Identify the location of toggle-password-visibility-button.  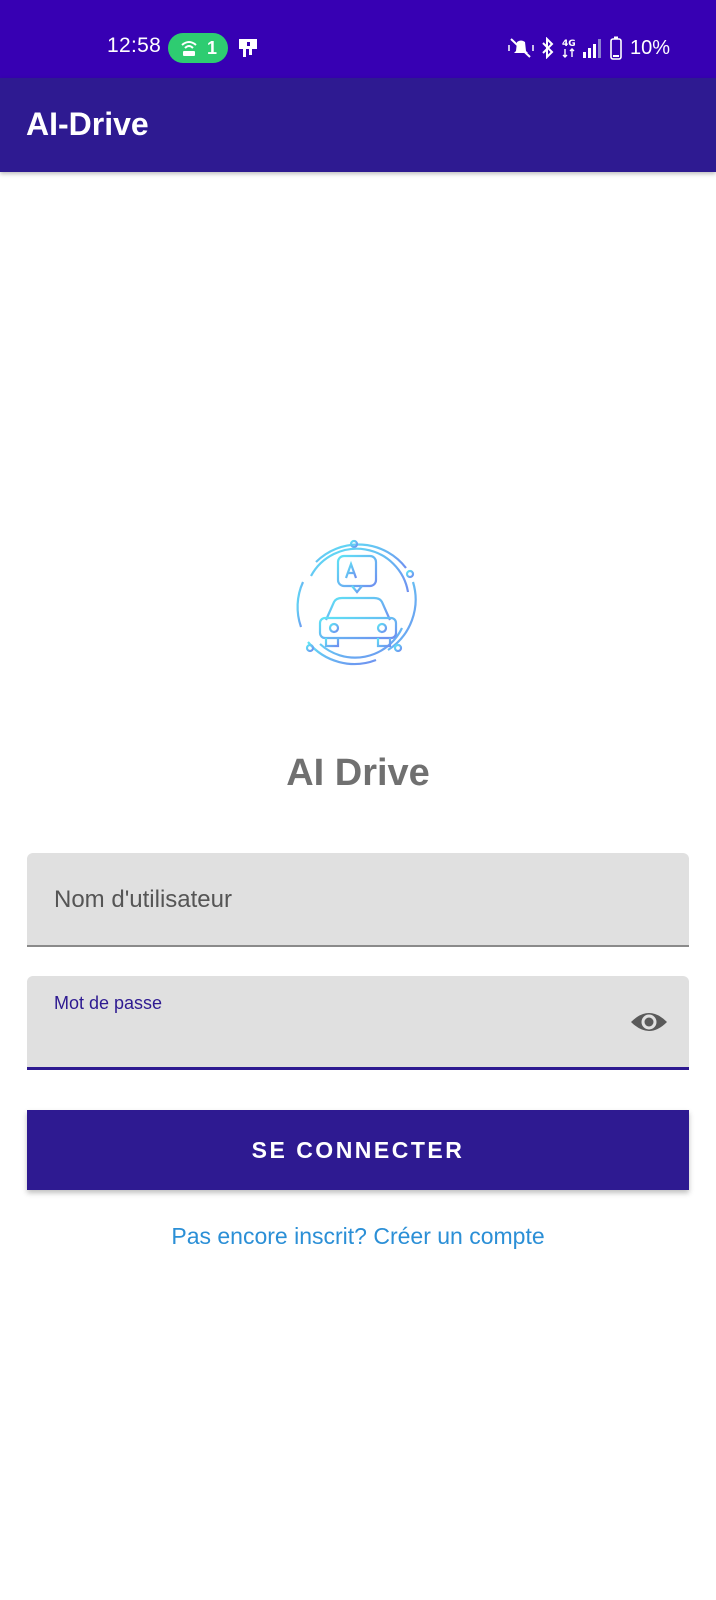
(649, 1022).